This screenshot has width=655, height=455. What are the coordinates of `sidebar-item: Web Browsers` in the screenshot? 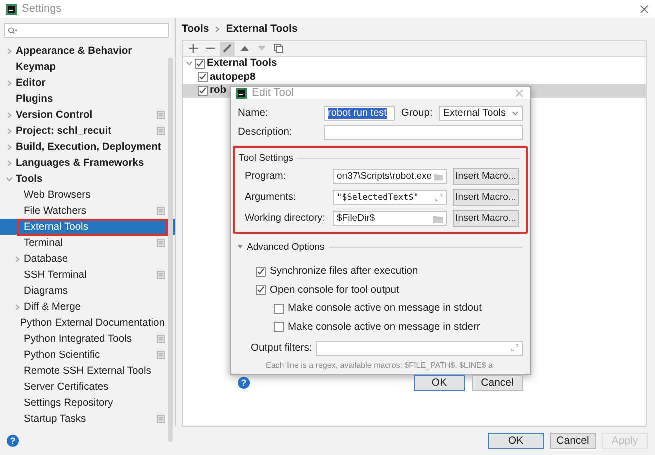 It's located at (87, 195).